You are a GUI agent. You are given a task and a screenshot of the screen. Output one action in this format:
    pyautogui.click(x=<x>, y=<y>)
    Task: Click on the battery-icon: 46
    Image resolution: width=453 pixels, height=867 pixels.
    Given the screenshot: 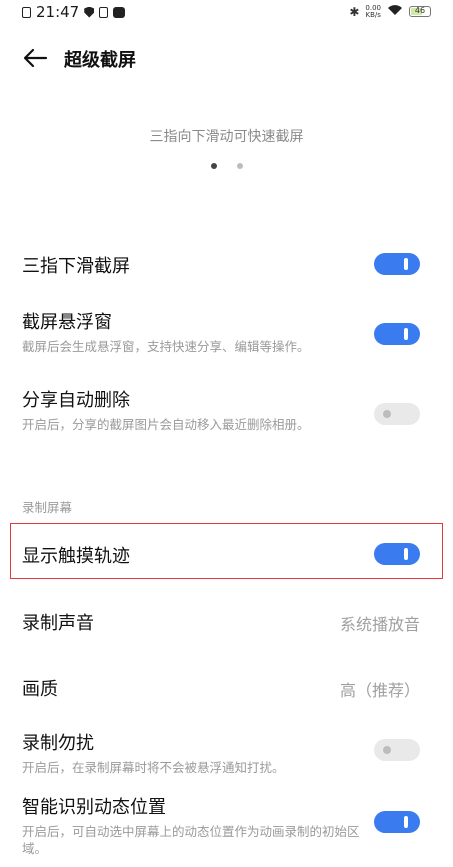 What is the action you would take?
    pyautogui.click(x=420, y=11)
    